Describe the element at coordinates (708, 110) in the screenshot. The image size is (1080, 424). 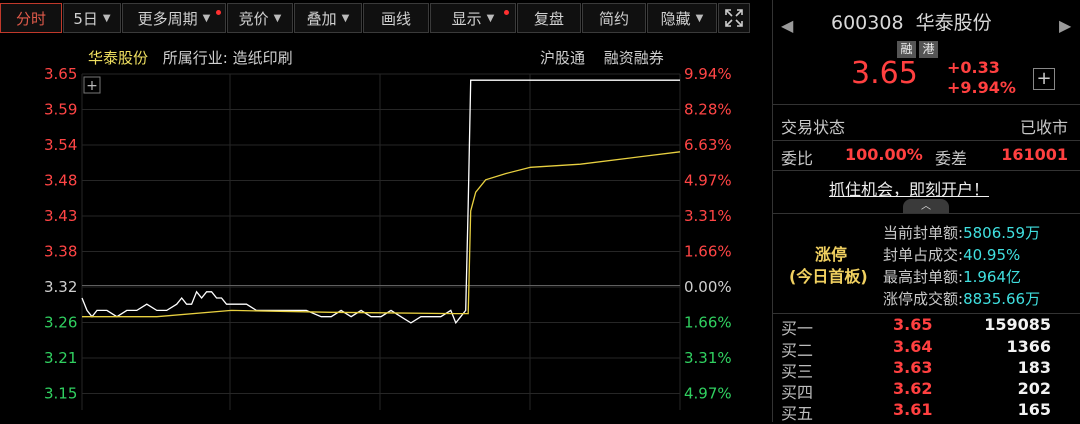
I see `y-tick-right: 8.28%` at that location.